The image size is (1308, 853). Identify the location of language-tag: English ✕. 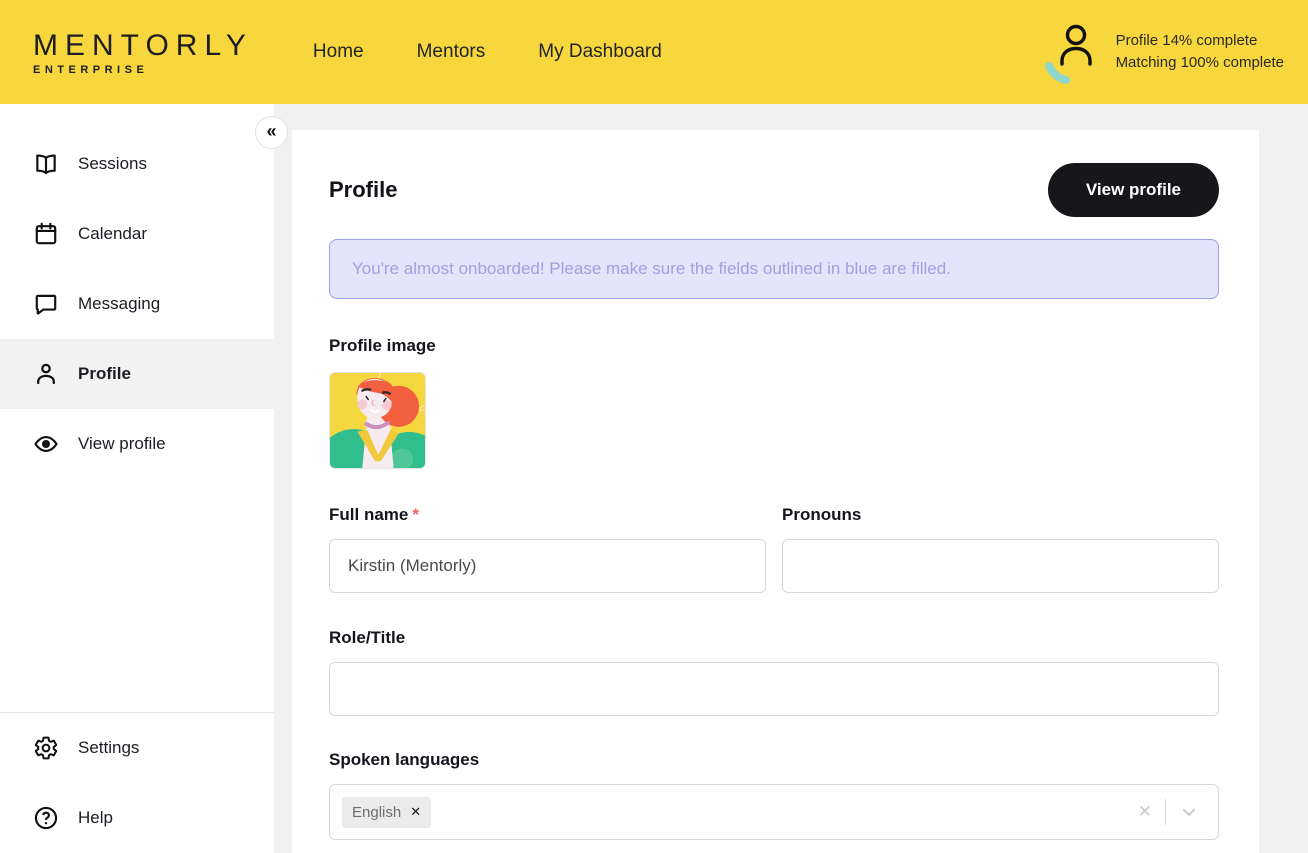
(387, 812).